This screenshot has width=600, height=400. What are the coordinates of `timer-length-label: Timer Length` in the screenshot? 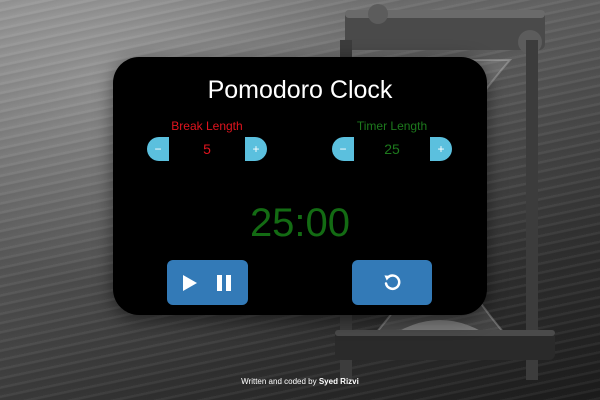 It's located at (392, 126).